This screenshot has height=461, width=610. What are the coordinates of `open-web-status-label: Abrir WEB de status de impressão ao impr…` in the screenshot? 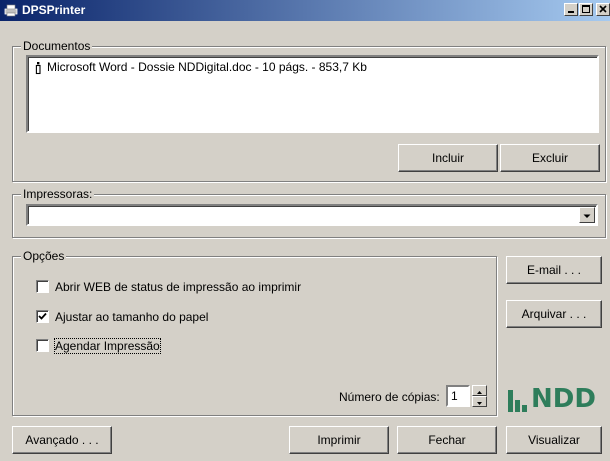 It's located at (178, 287).